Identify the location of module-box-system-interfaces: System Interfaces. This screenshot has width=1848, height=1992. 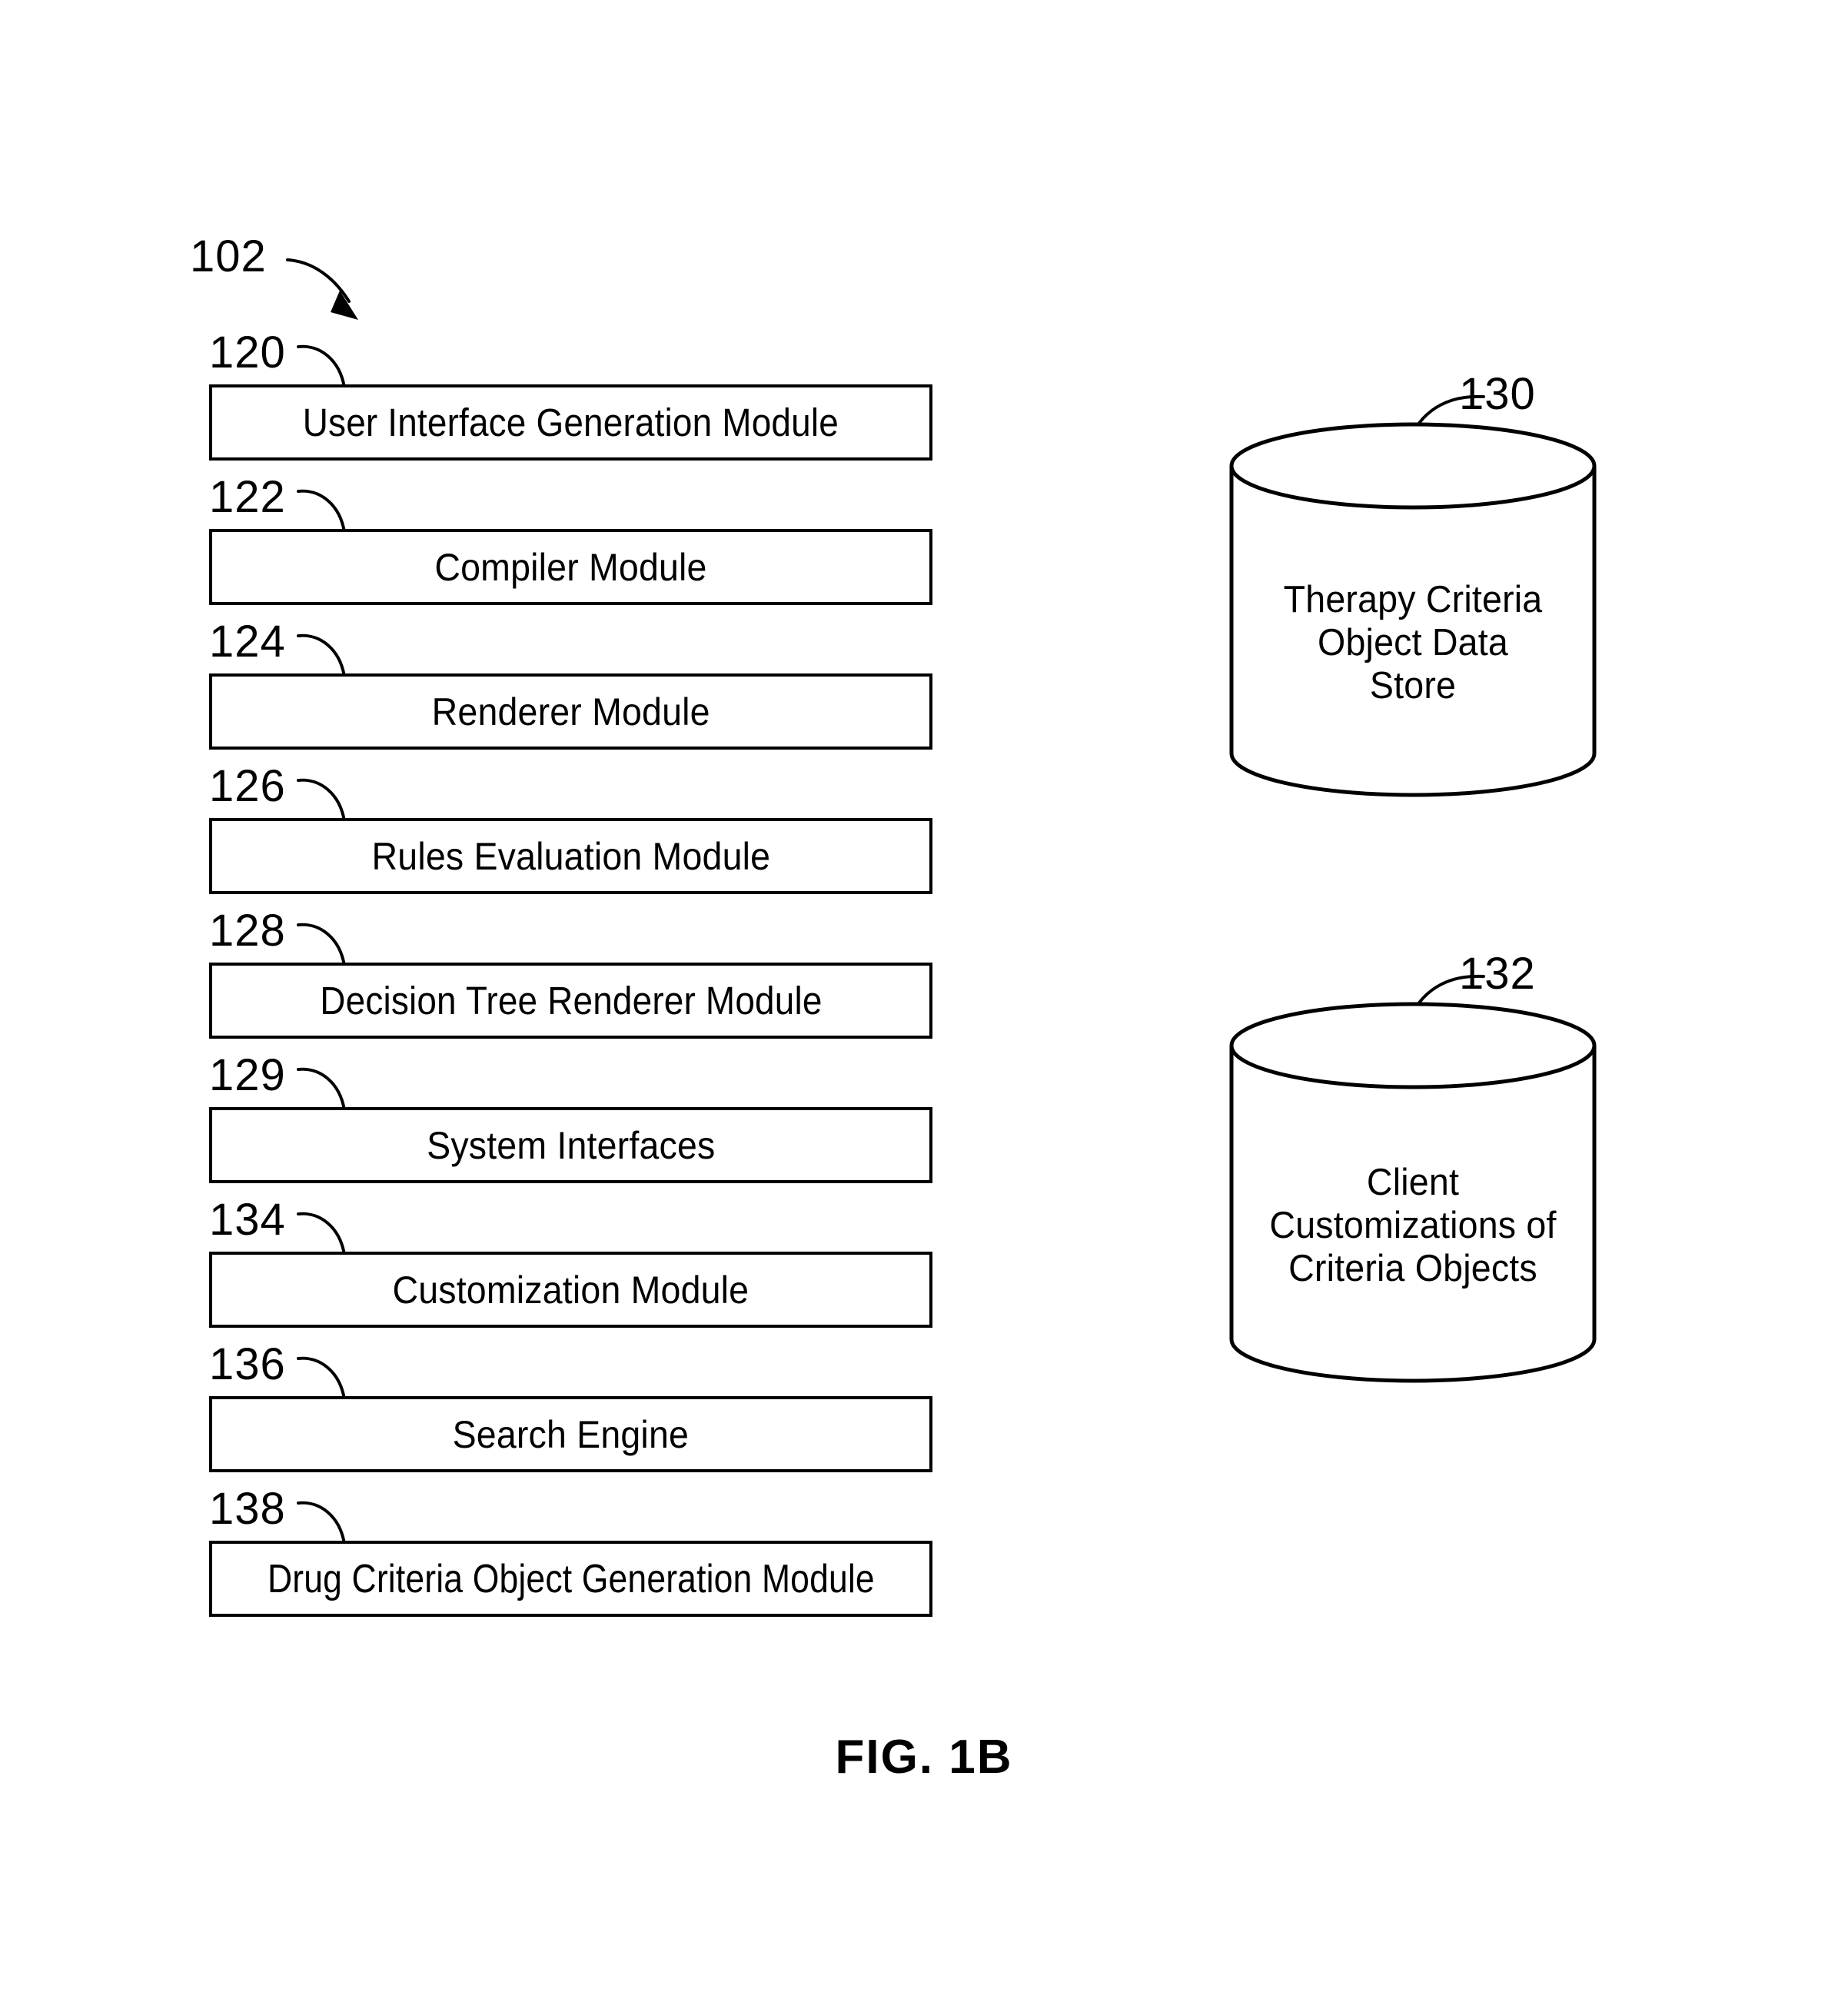
(571, 1145).